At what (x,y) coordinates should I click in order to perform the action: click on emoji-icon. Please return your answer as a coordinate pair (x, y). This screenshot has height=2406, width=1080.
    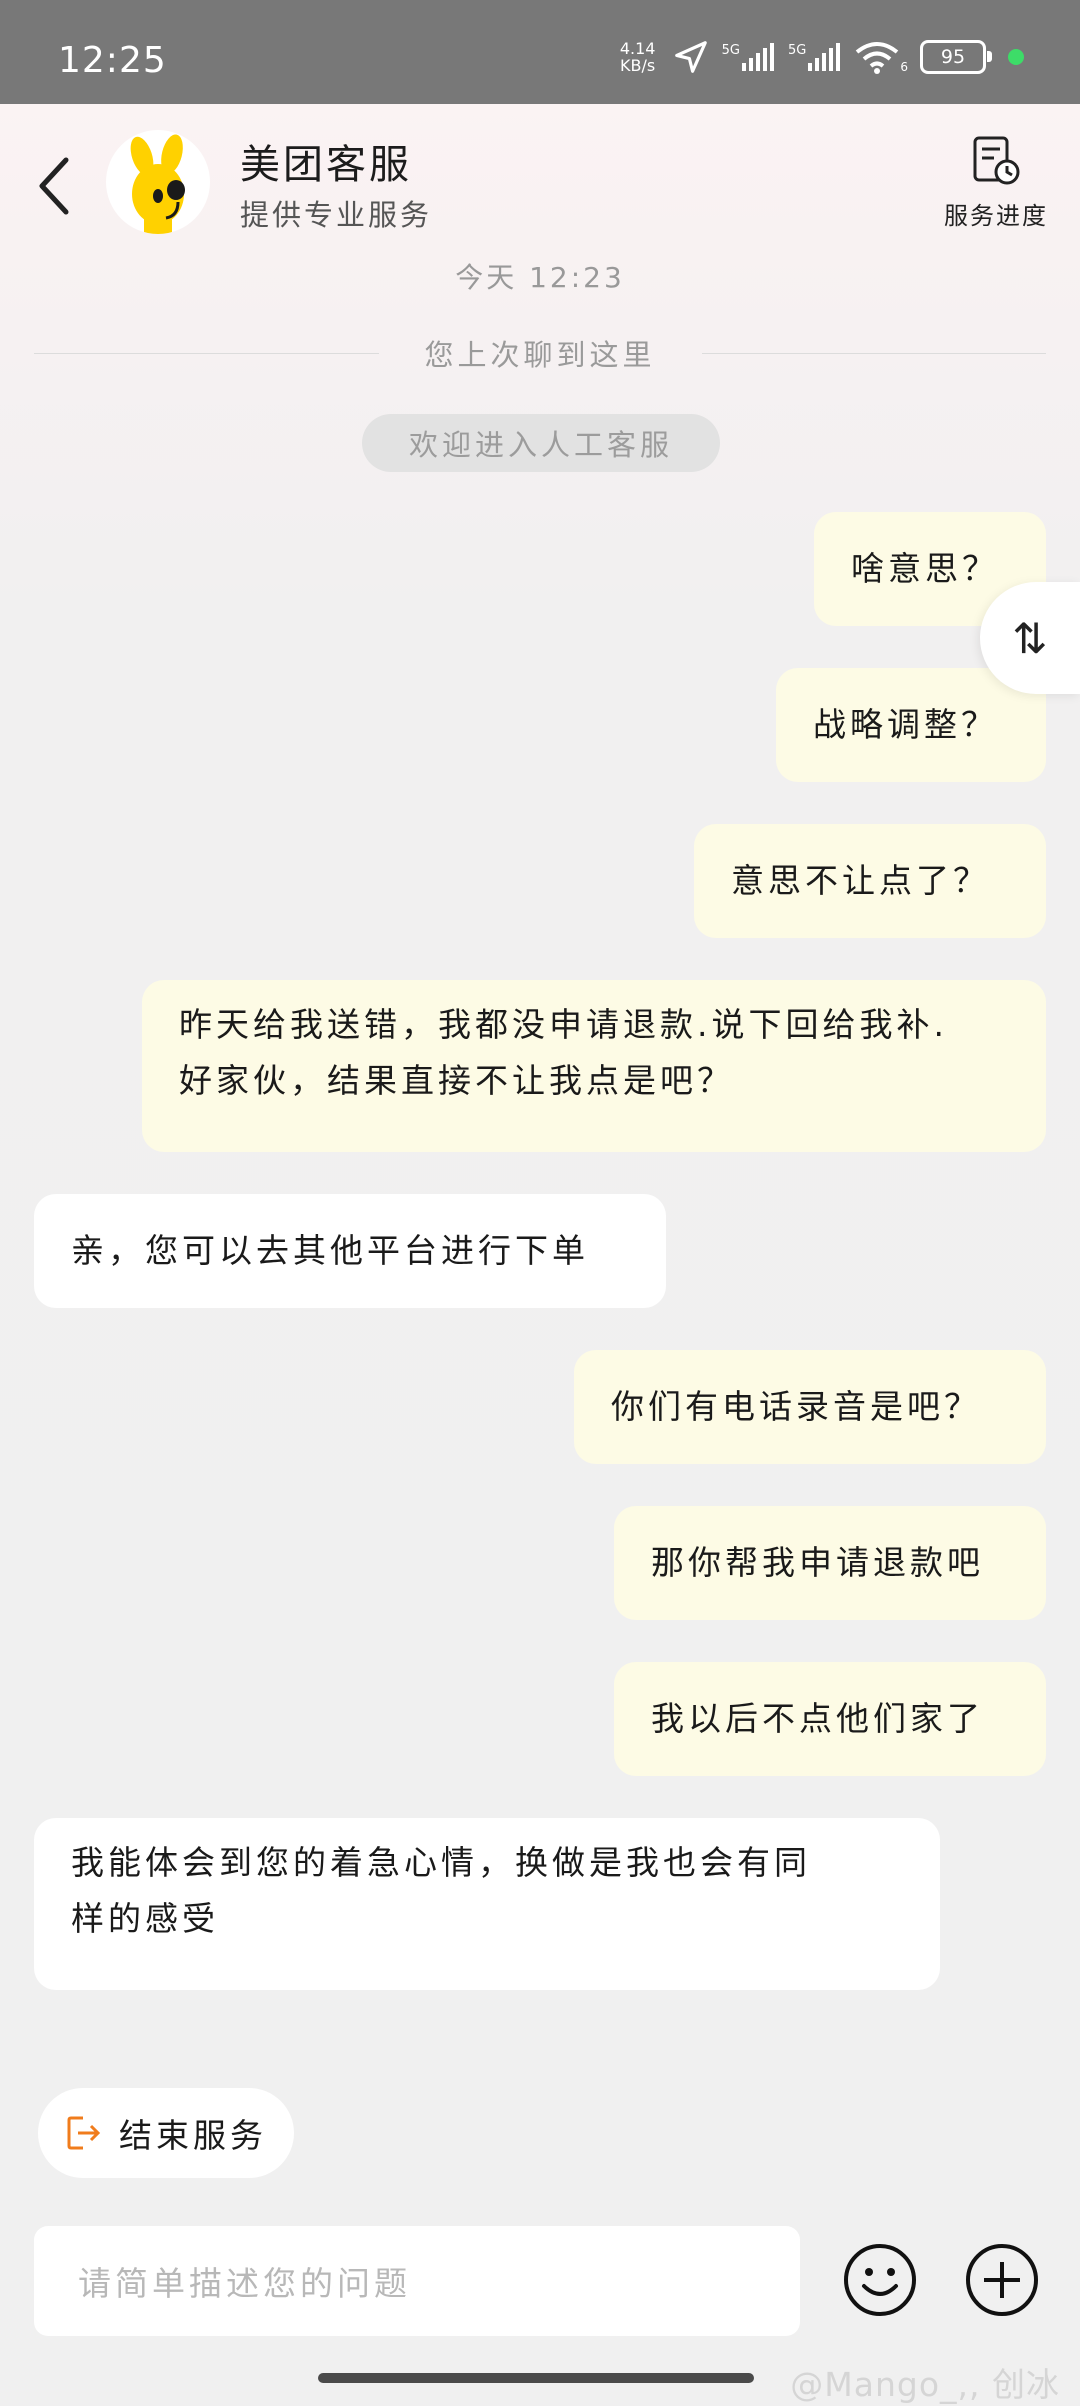
    Looking at the image, I should click on (880, 2280).